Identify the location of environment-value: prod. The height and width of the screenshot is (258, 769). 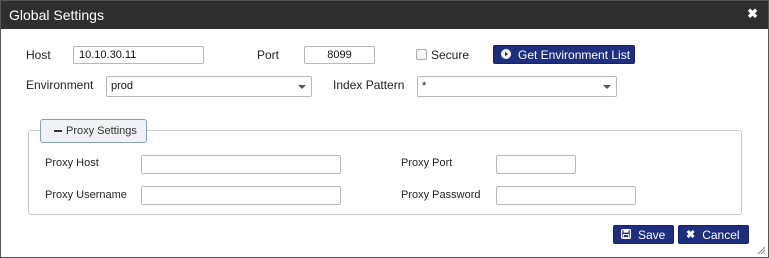
(122, 86).